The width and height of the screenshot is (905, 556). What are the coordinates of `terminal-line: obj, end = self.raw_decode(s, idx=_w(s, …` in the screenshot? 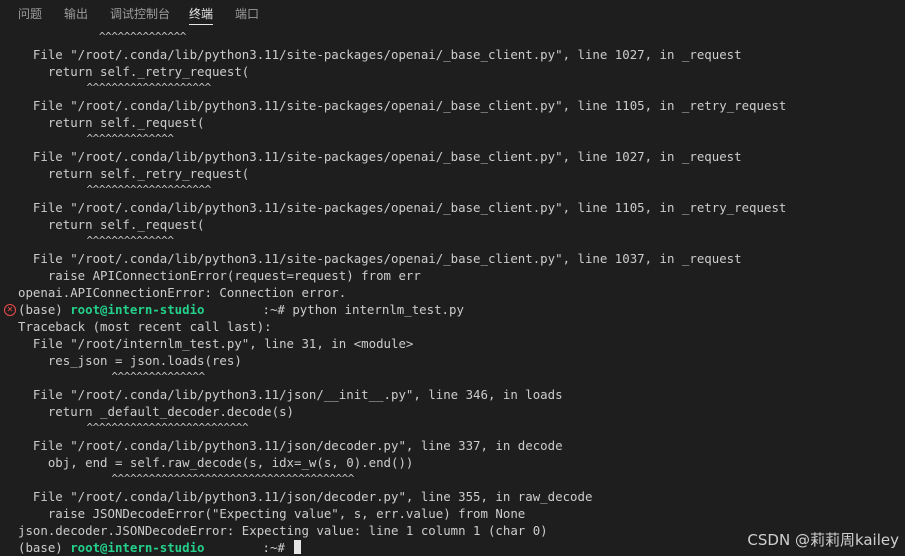 It's located at (216, 462).